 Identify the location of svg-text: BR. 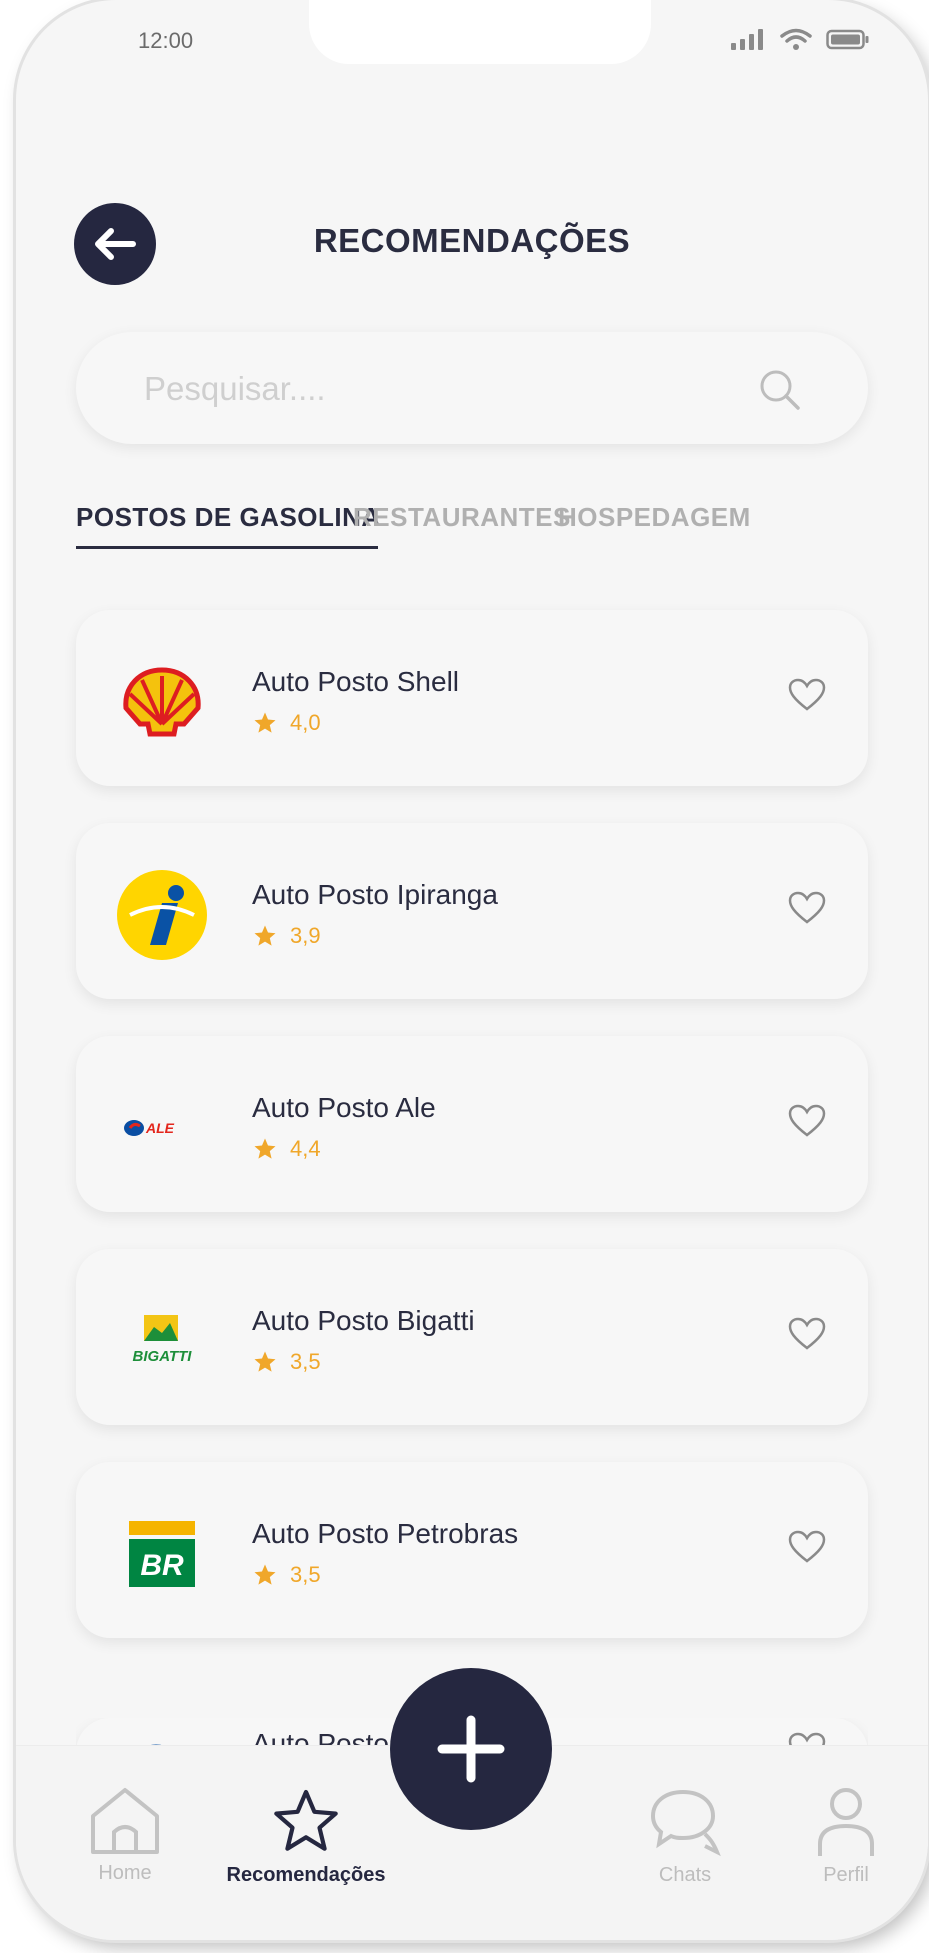
(162, 1565).